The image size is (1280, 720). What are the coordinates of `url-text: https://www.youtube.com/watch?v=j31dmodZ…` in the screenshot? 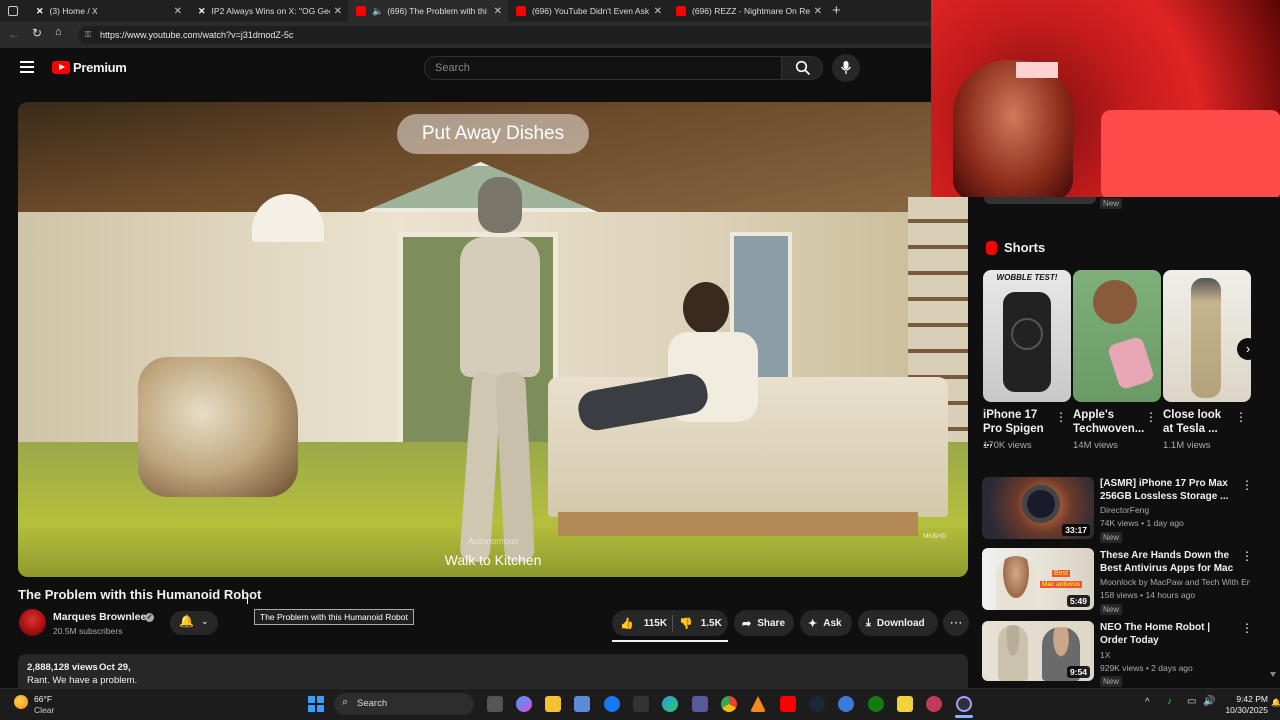 It's located at (197, 35).